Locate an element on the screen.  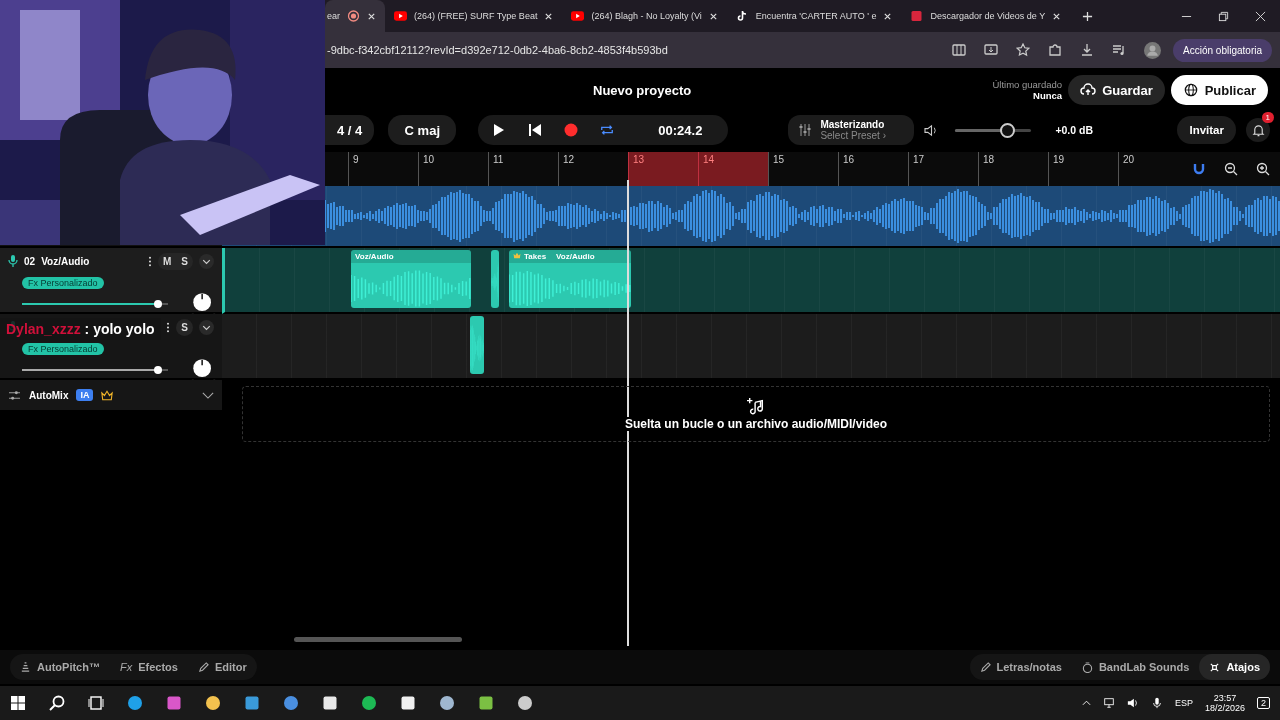
square-logo-icon is located at coordinates (917, 16).